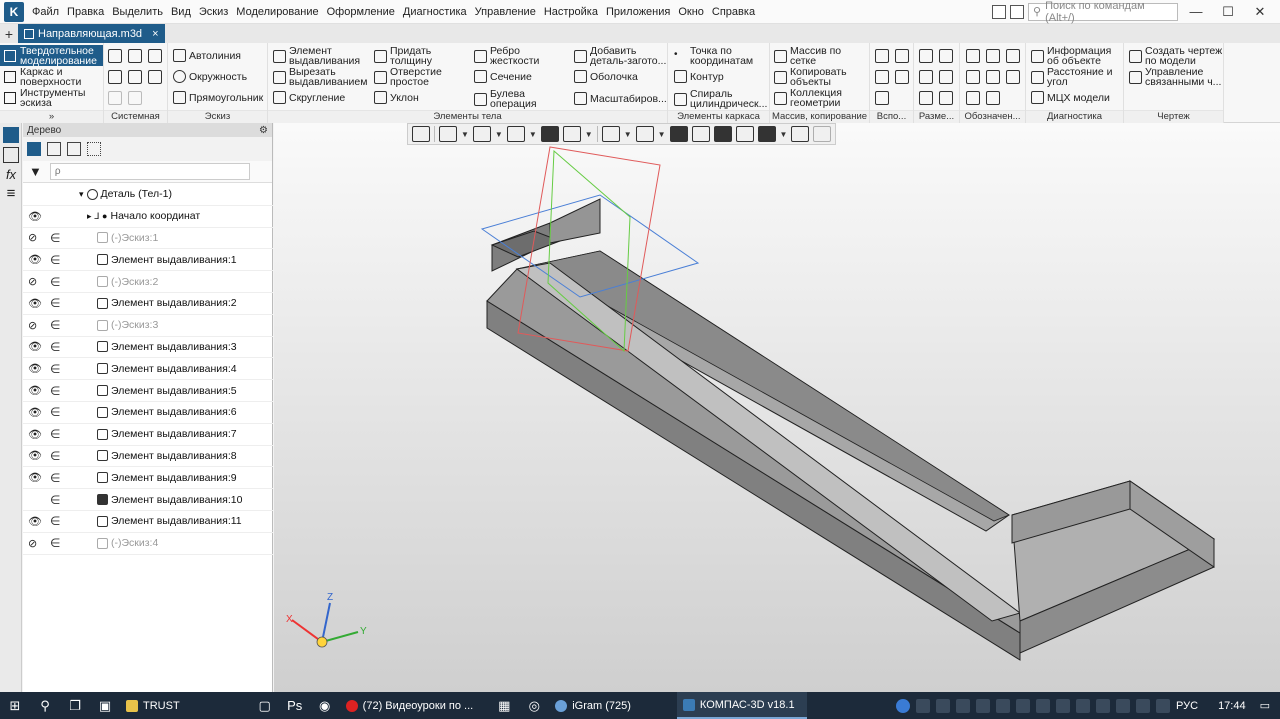 Image resolution: width=1280 pixels, height=719 pixels. Describe the element at coordinates (973, 98) in the screenshot. I see `base-icon` at that location.